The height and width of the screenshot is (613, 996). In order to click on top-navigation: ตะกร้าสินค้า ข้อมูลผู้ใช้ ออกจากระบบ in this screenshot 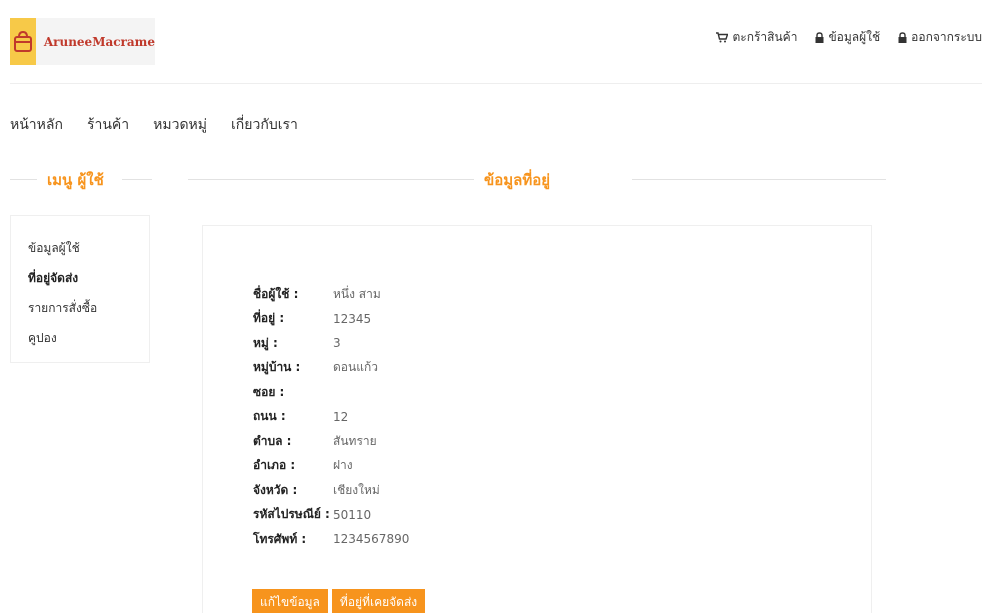, I will do `click(849, 37)`.